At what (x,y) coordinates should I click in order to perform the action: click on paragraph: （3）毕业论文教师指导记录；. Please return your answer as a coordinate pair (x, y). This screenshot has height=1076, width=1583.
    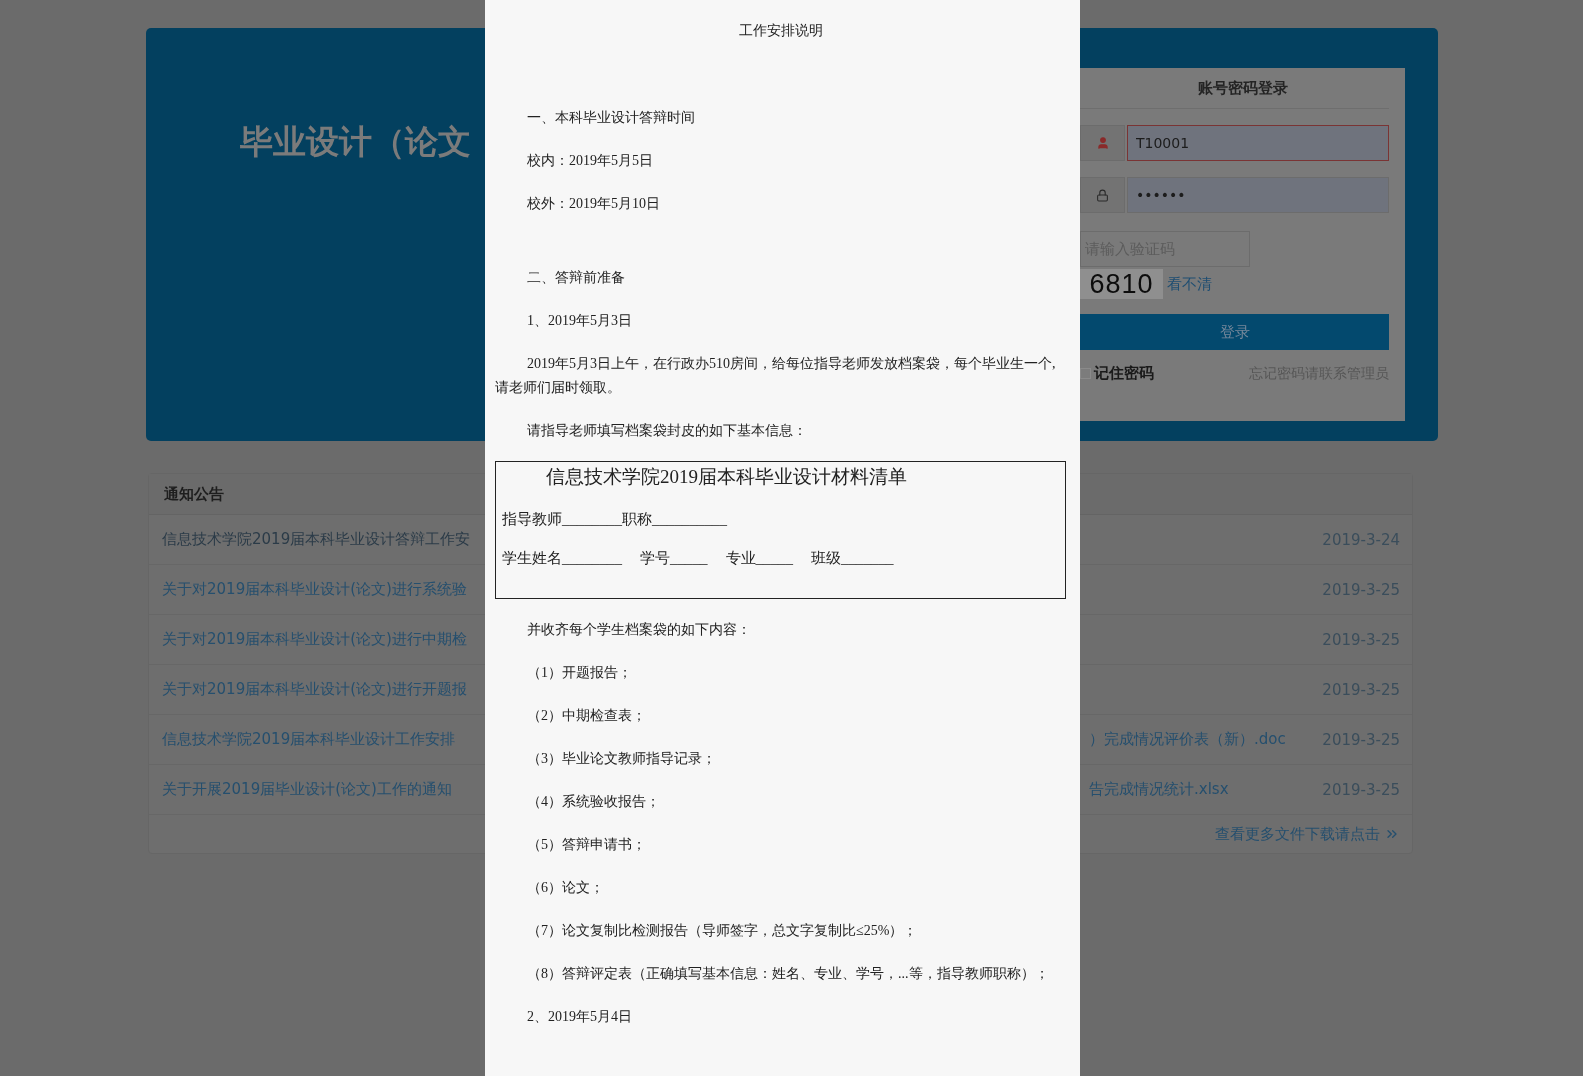
    Looking at the image, I should click on (621, 759).